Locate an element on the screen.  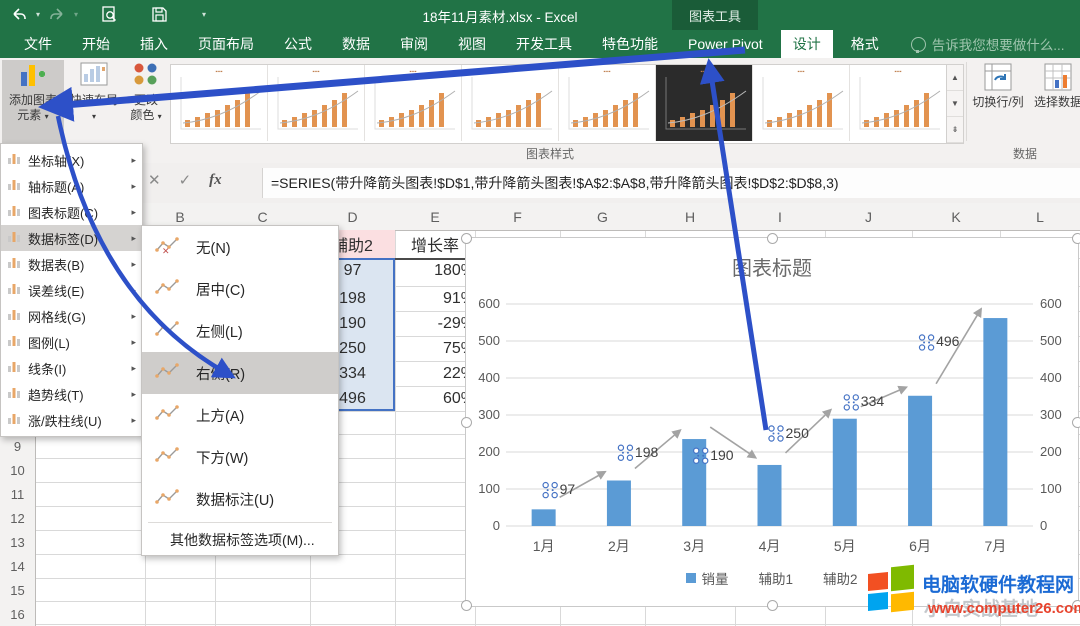
print-preview-icon is located at coordinates (109, 14).